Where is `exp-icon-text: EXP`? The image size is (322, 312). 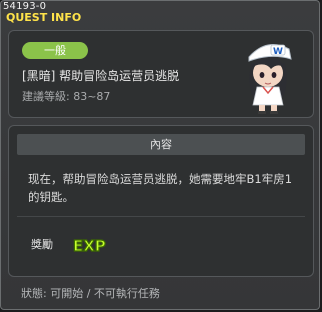
exp-icon-text: EXP is located at coordinates (89, 246).